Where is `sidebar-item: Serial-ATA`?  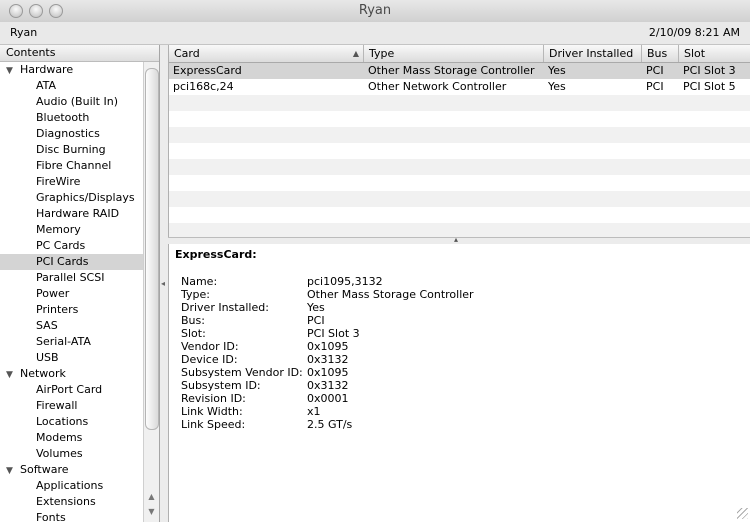
sidebar-item: Serial-ATA is located at coordinates (71, 342).